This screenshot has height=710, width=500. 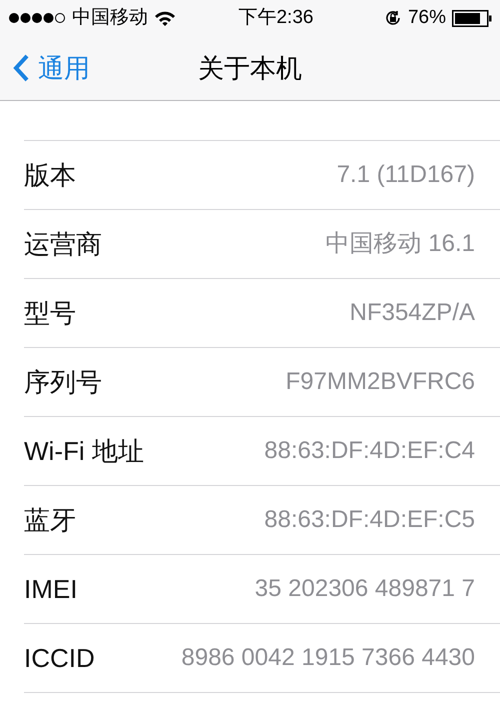 What do you see at coordinates (328, 658) in the screenshot?
I see `row-value: 8986 0042 1915 7366 4430` at bounding box center [328, 658].